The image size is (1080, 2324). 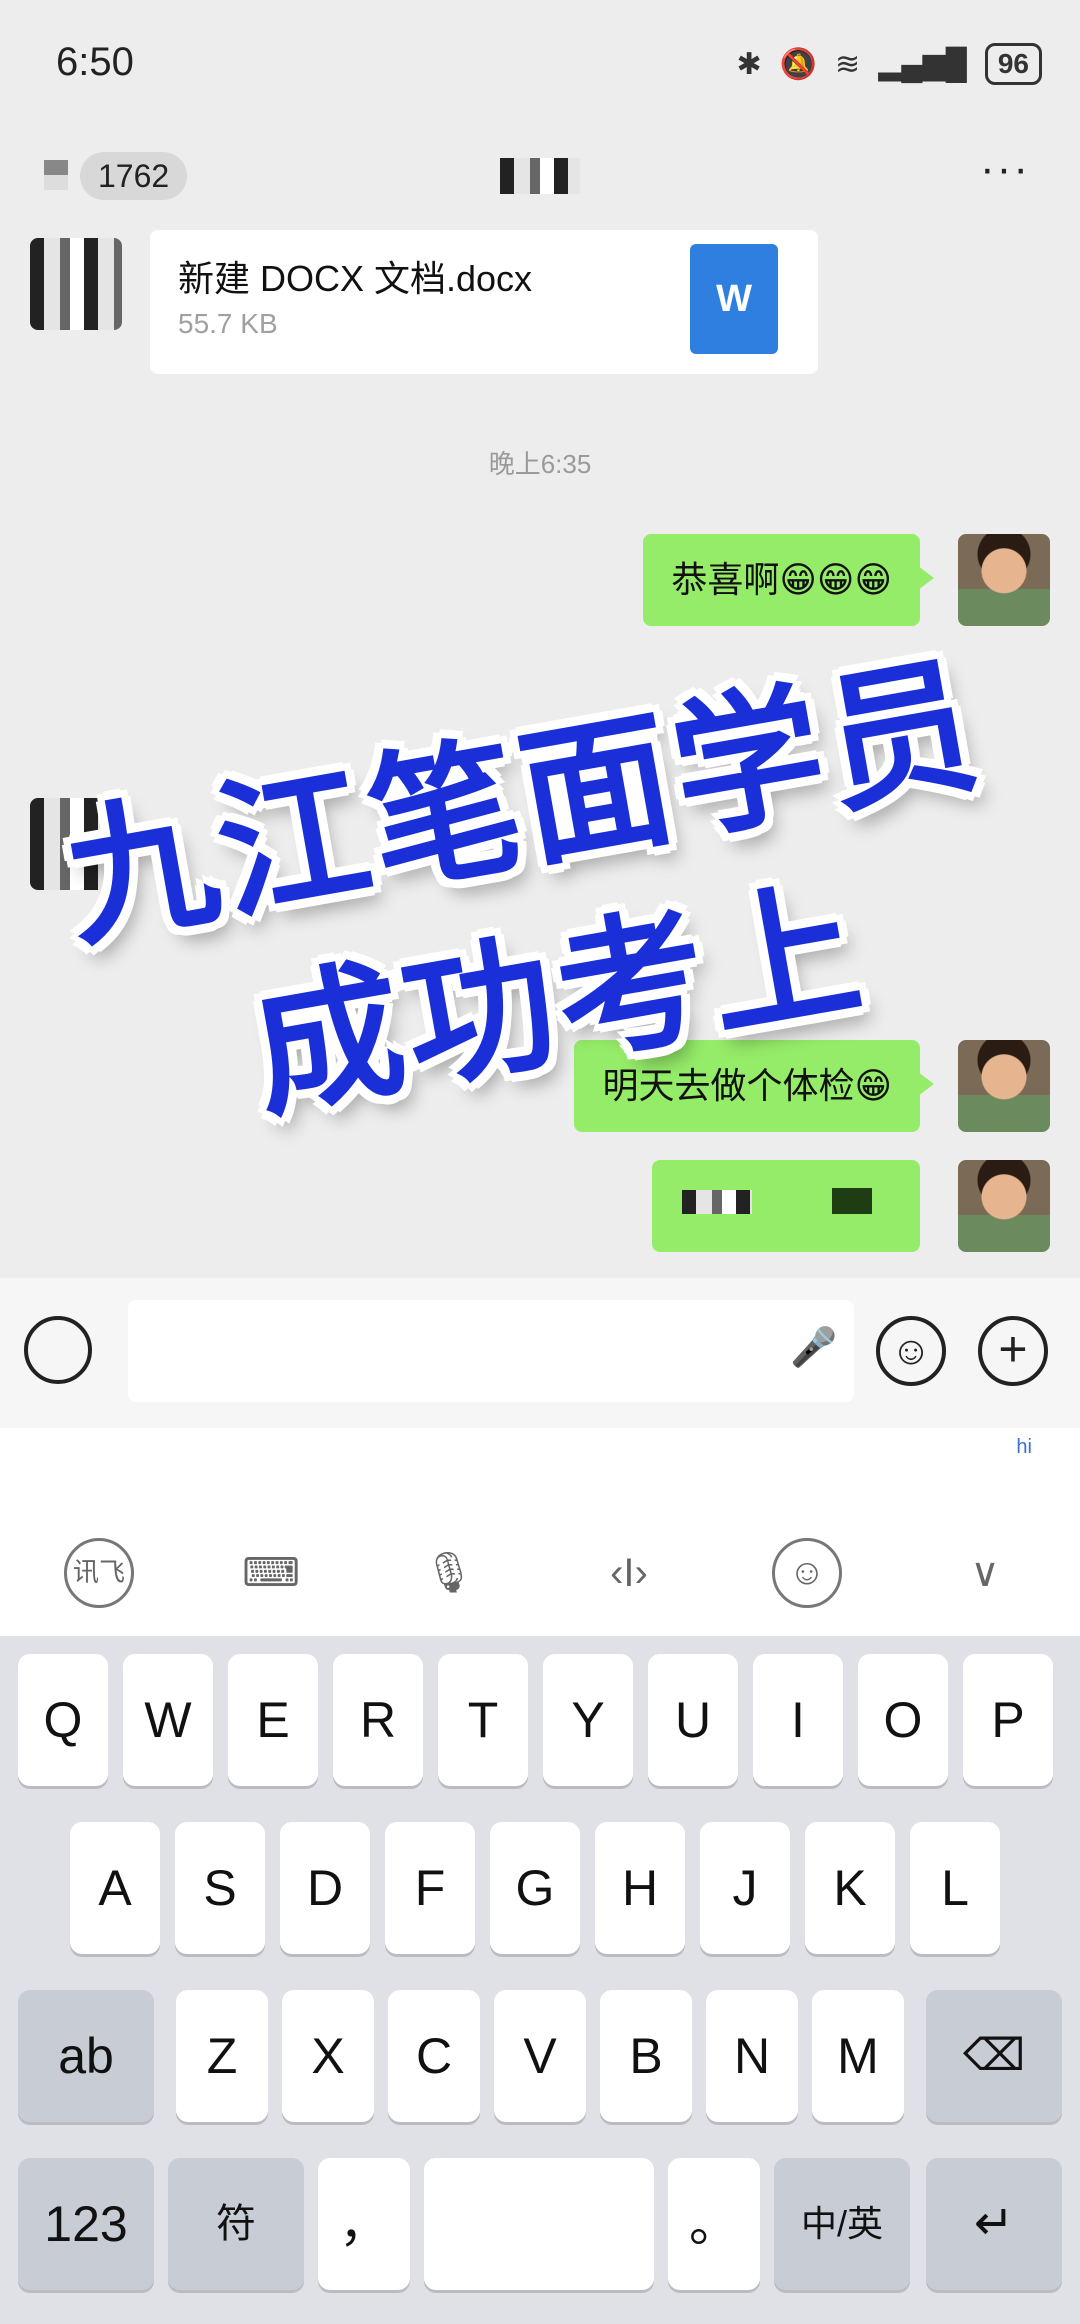 What do you see at coordinates (540, 65) in the screenshot?
I see `status-bar: 6:50 ✱ 🔕 ≋ ▂▄▆█ 96` at bounding box center [540, 65].